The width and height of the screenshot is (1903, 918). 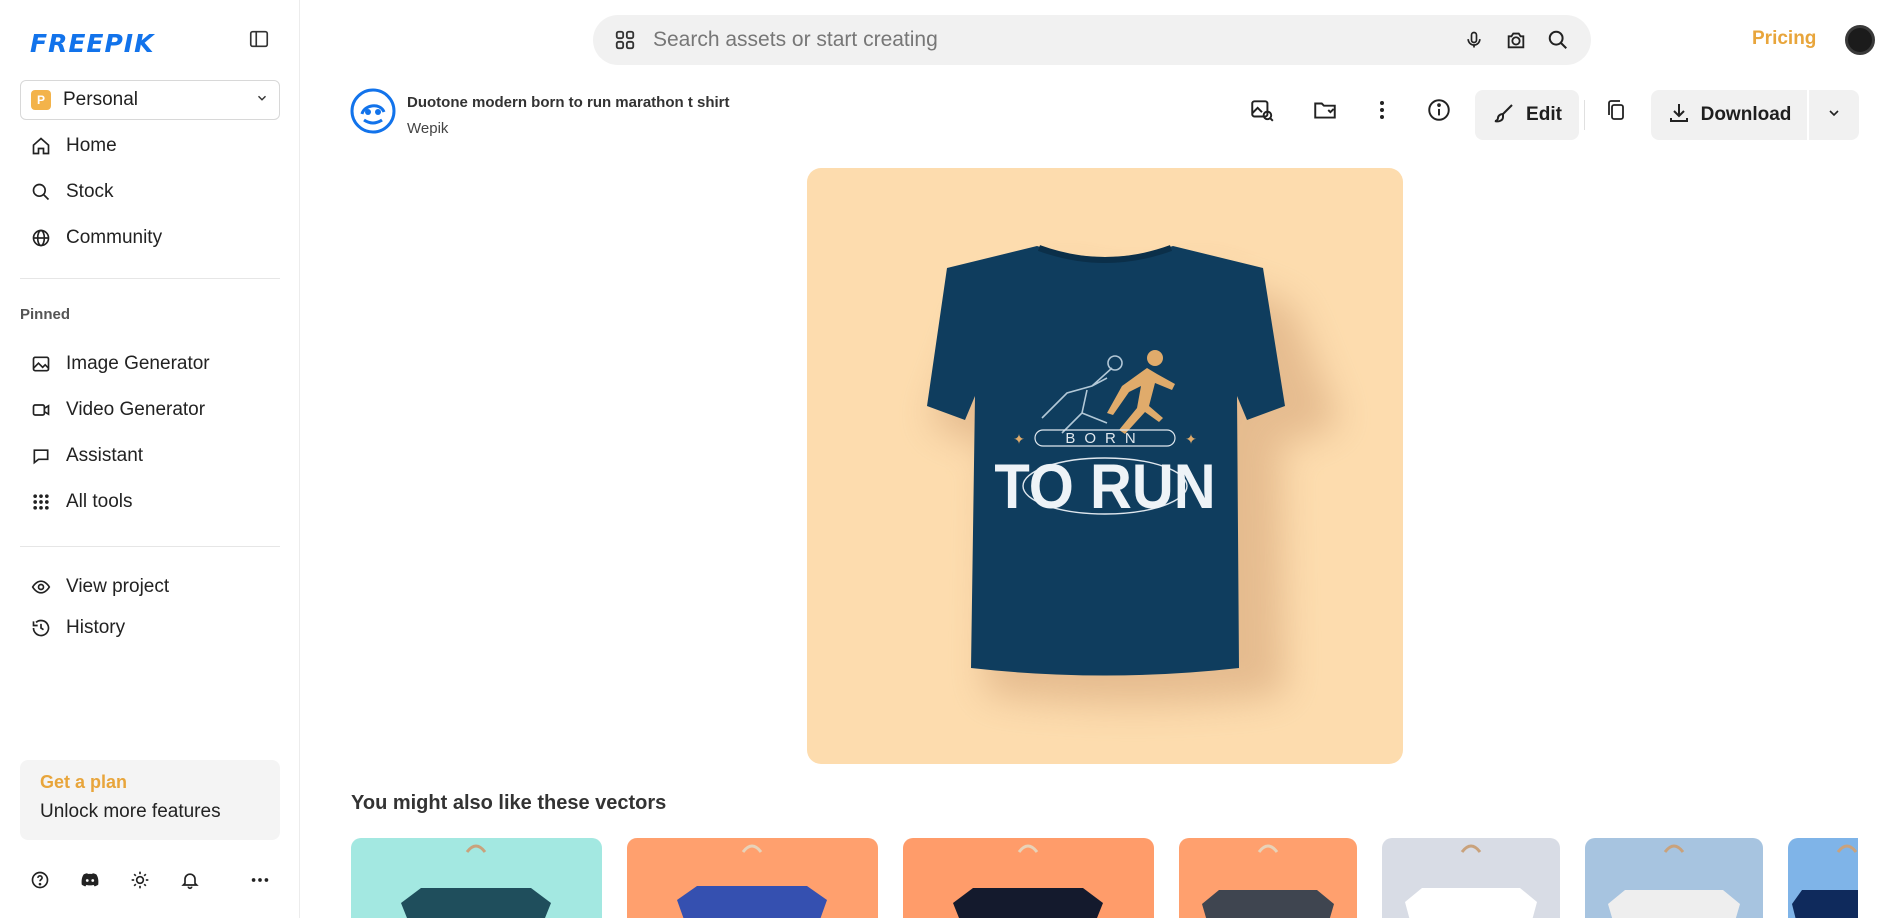 I want to click on chat-icon, so click(x=41, y=456).